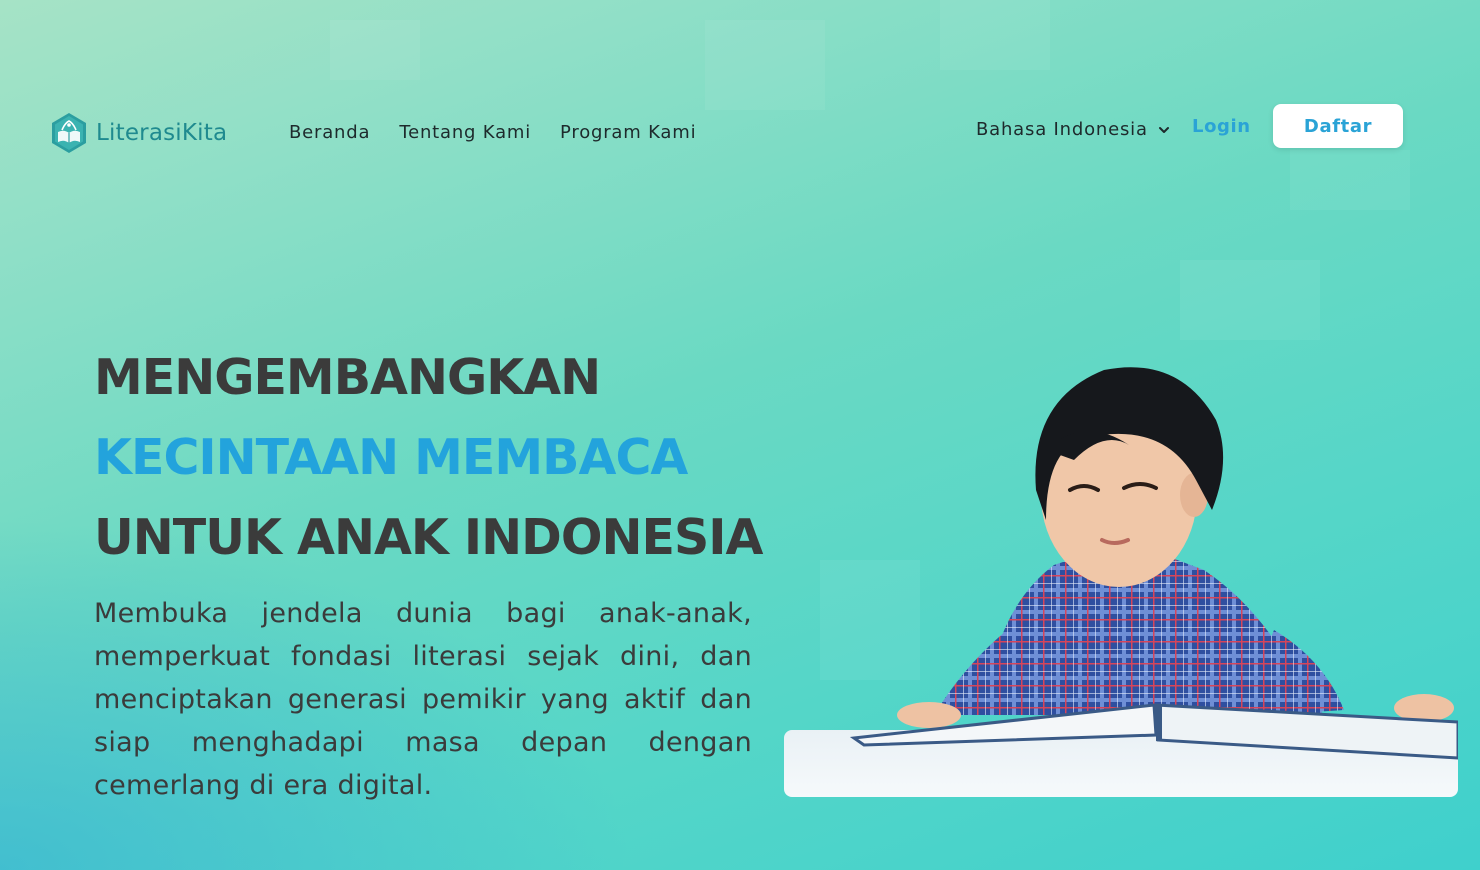  I want to click on hero-title-line-1: MENGEMBANGKAN, so click(347, 377).